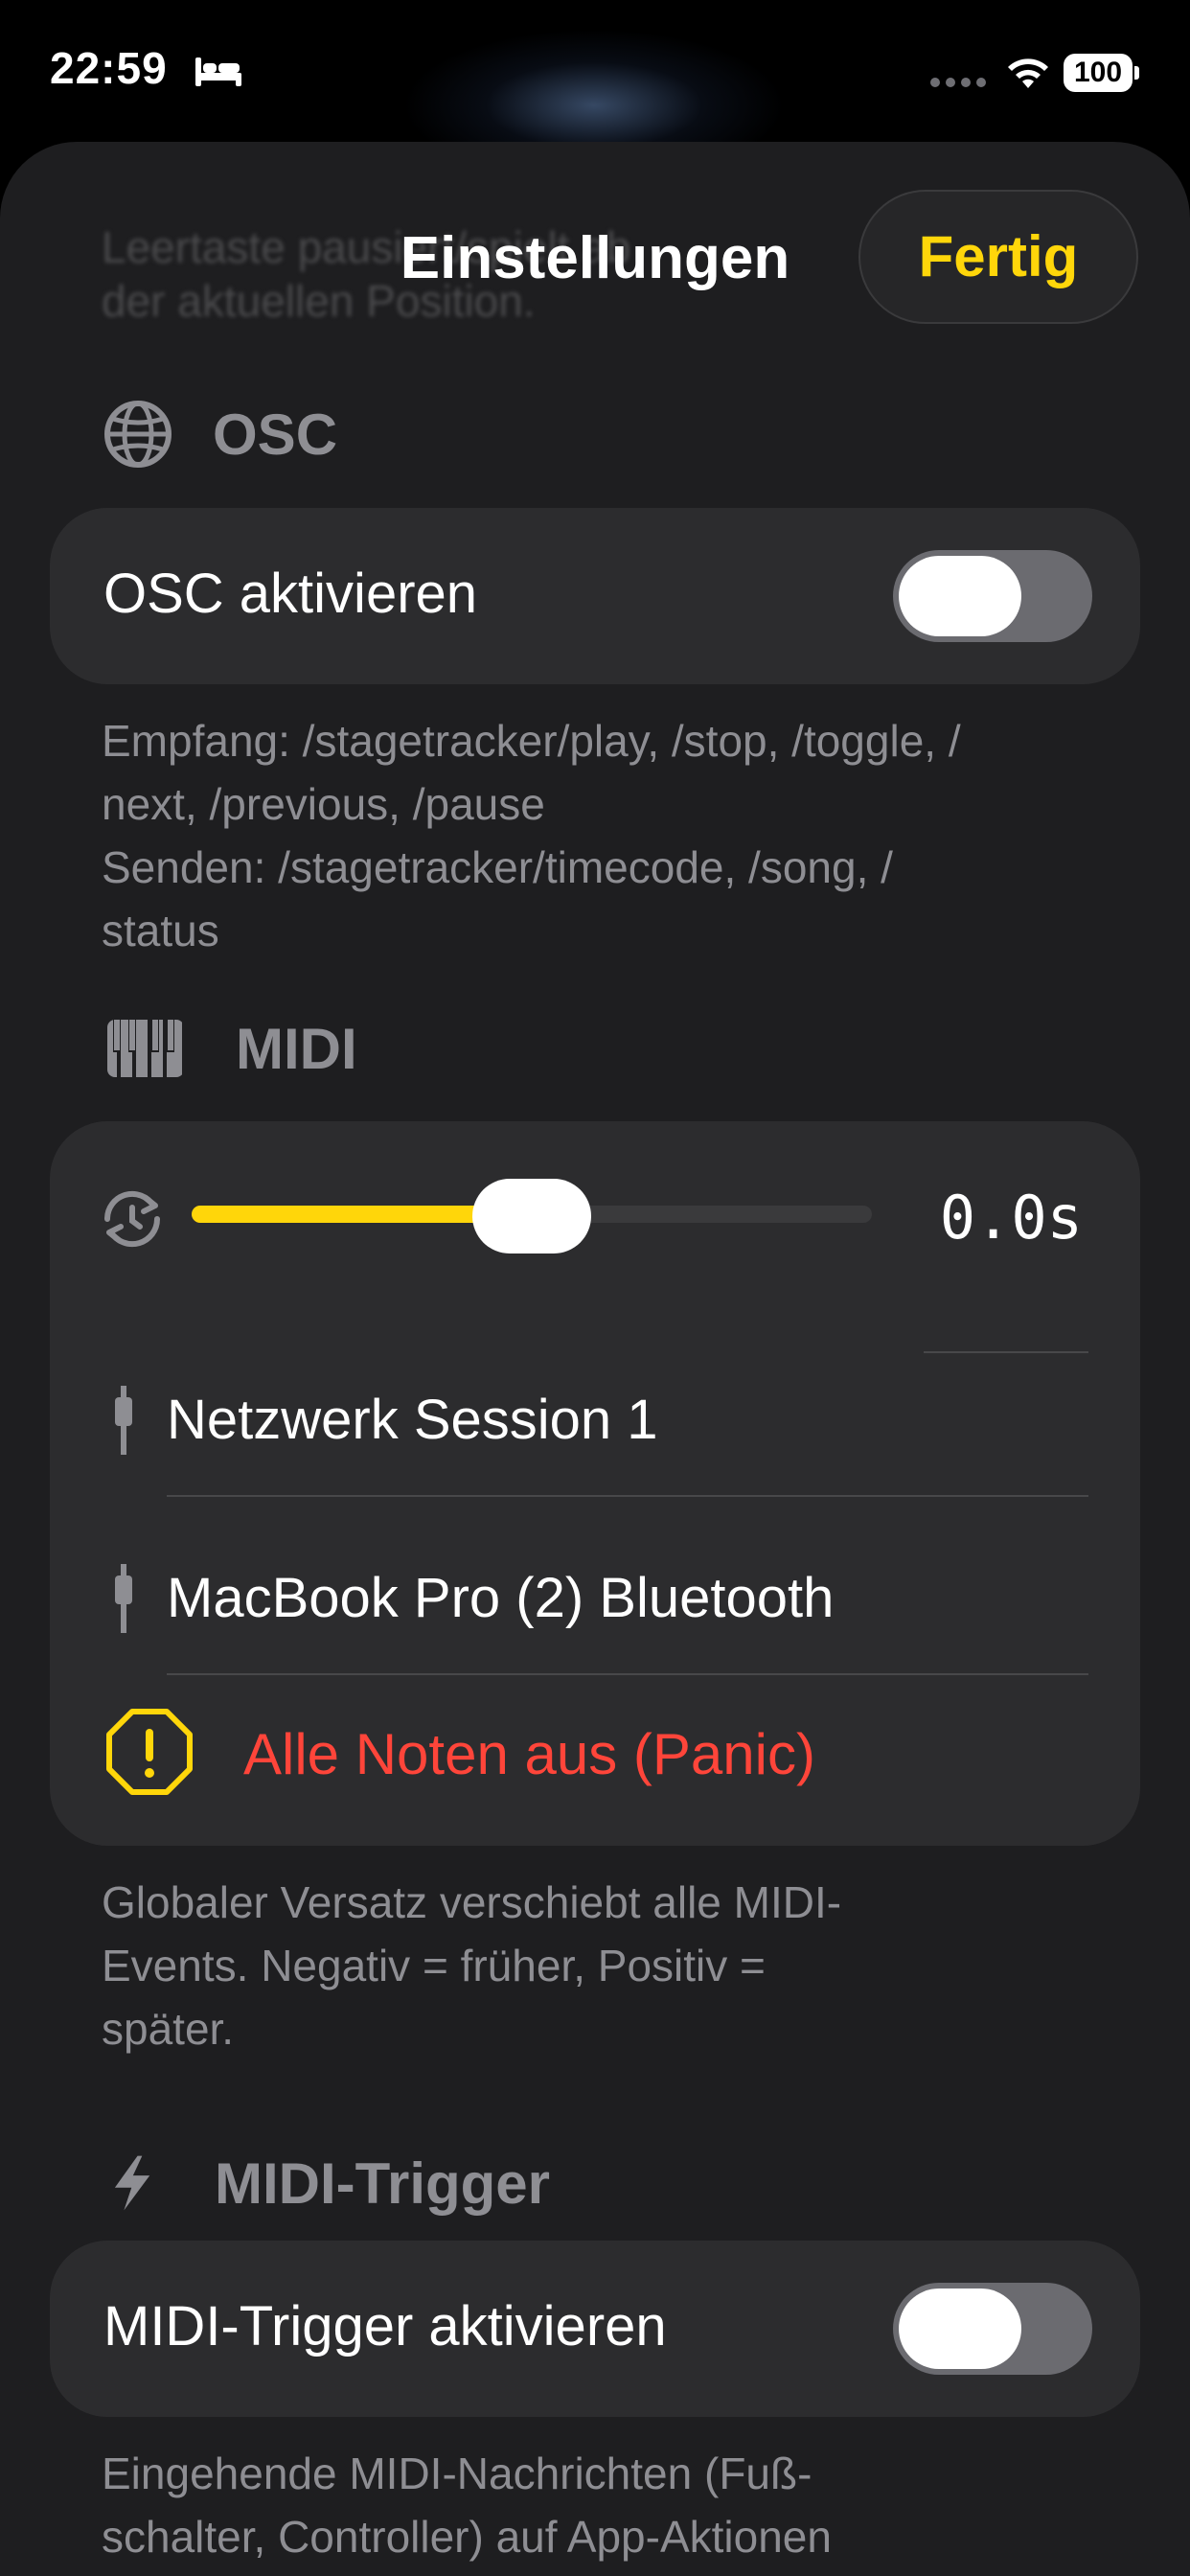  I want to click on midi-section-title: MIDI, so click(296, 1048).